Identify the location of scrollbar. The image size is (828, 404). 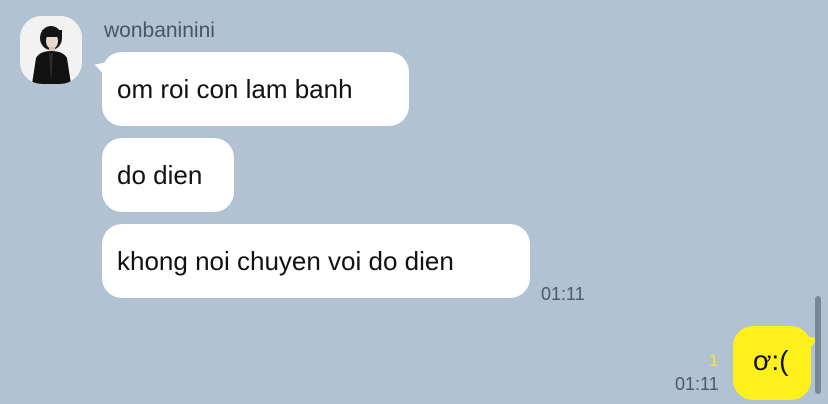
(818, 345).